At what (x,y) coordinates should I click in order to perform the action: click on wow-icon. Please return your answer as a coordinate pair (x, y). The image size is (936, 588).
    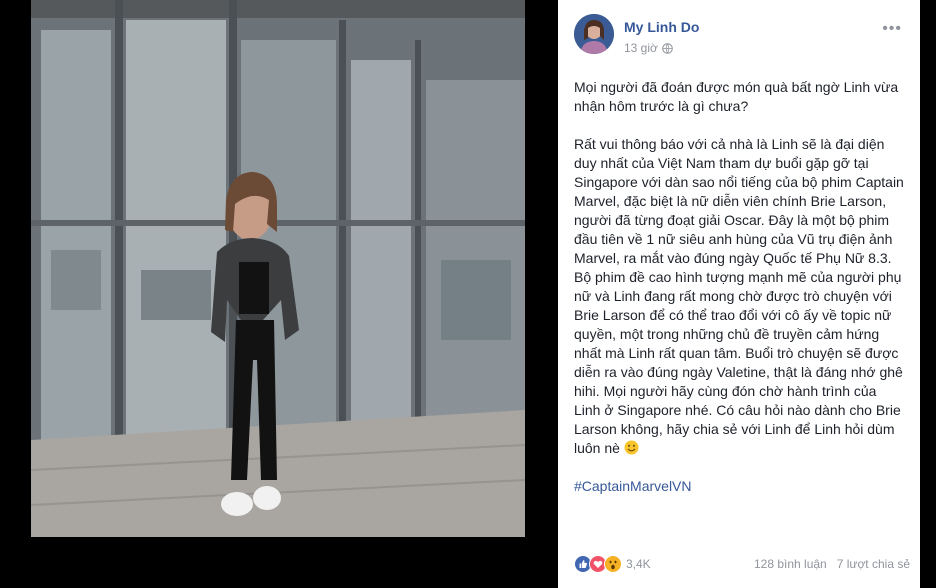
    Looking at the image, I should click on (613, 564).